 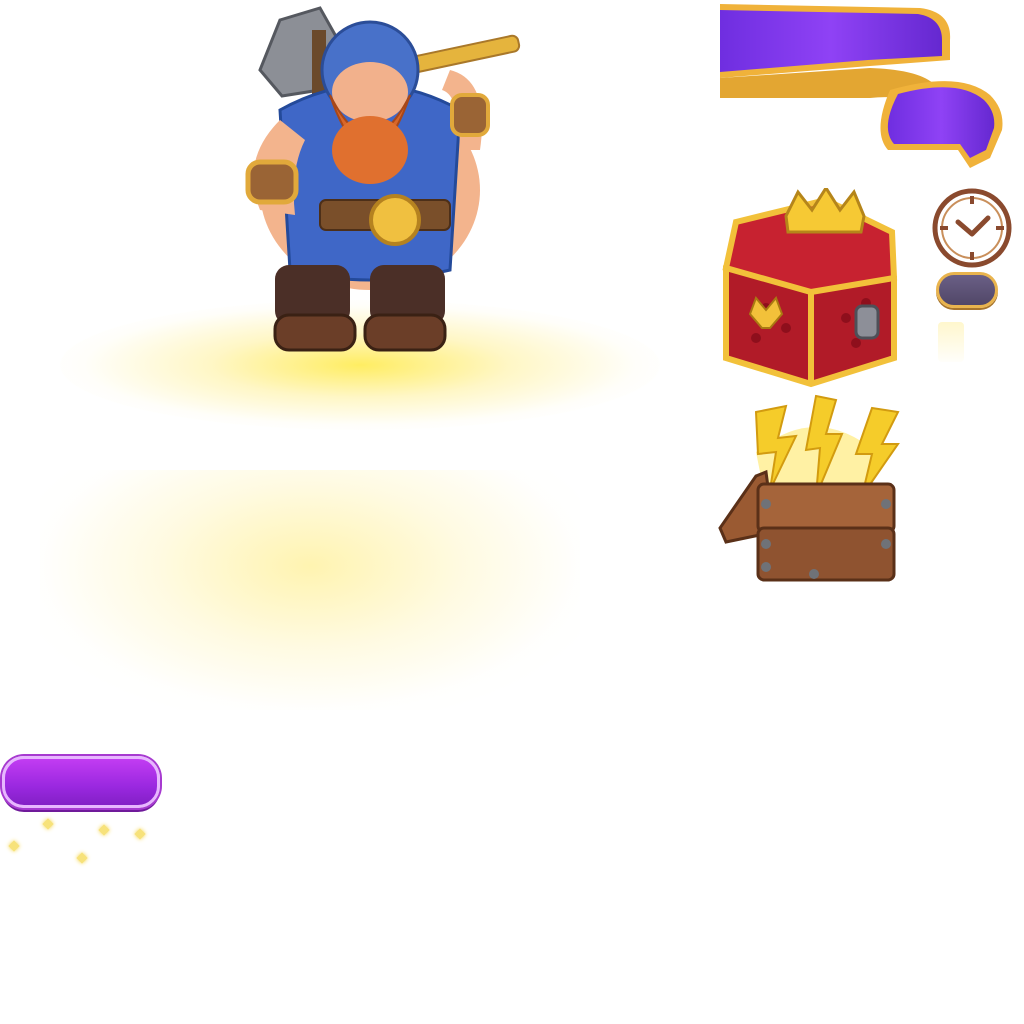 I want to click on timer-glow, so click(x=951, y=342).